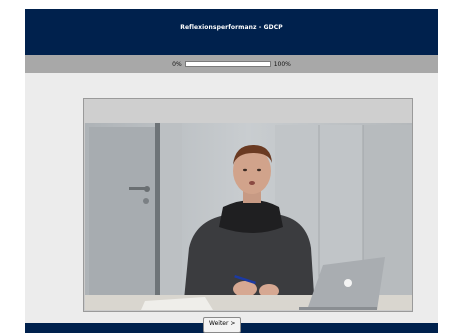  Describe the element at coordinates (231, 27) in the screenshot. I see `page-title: Reflexionsperformanz - GDCP` at that location.